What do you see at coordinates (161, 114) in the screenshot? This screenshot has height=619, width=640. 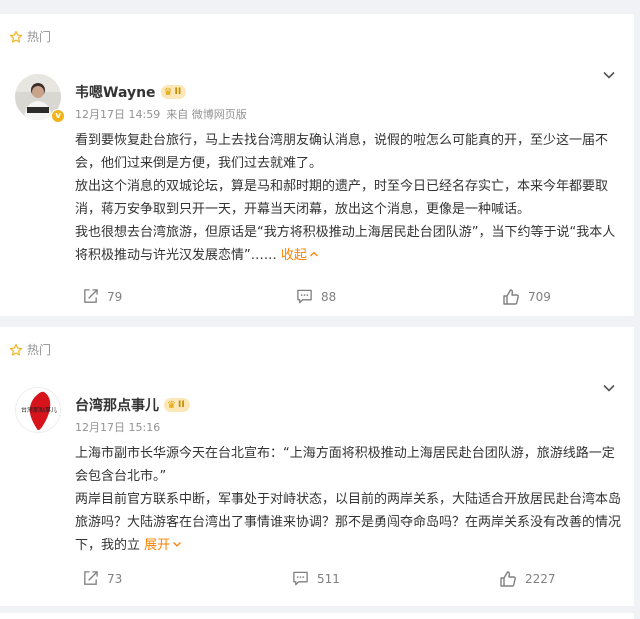 I see `post-meta: 12月17日 14:59 来自 微博网页版` at bounding box center [161, 114].